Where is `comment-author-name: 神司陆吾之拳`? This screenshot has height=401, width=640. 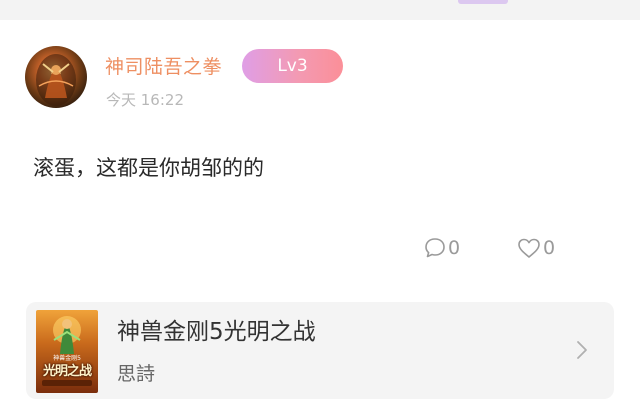 comment-author-name: 神司陆吾之拳 is located at coordinates (163, 67).